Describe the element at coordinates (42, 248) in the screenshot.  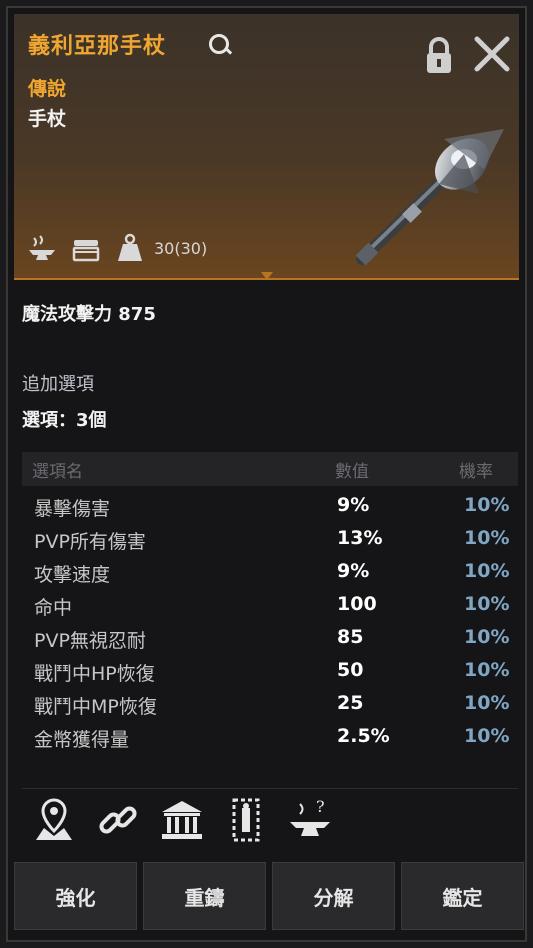
I see `anvil-icon` at that location.